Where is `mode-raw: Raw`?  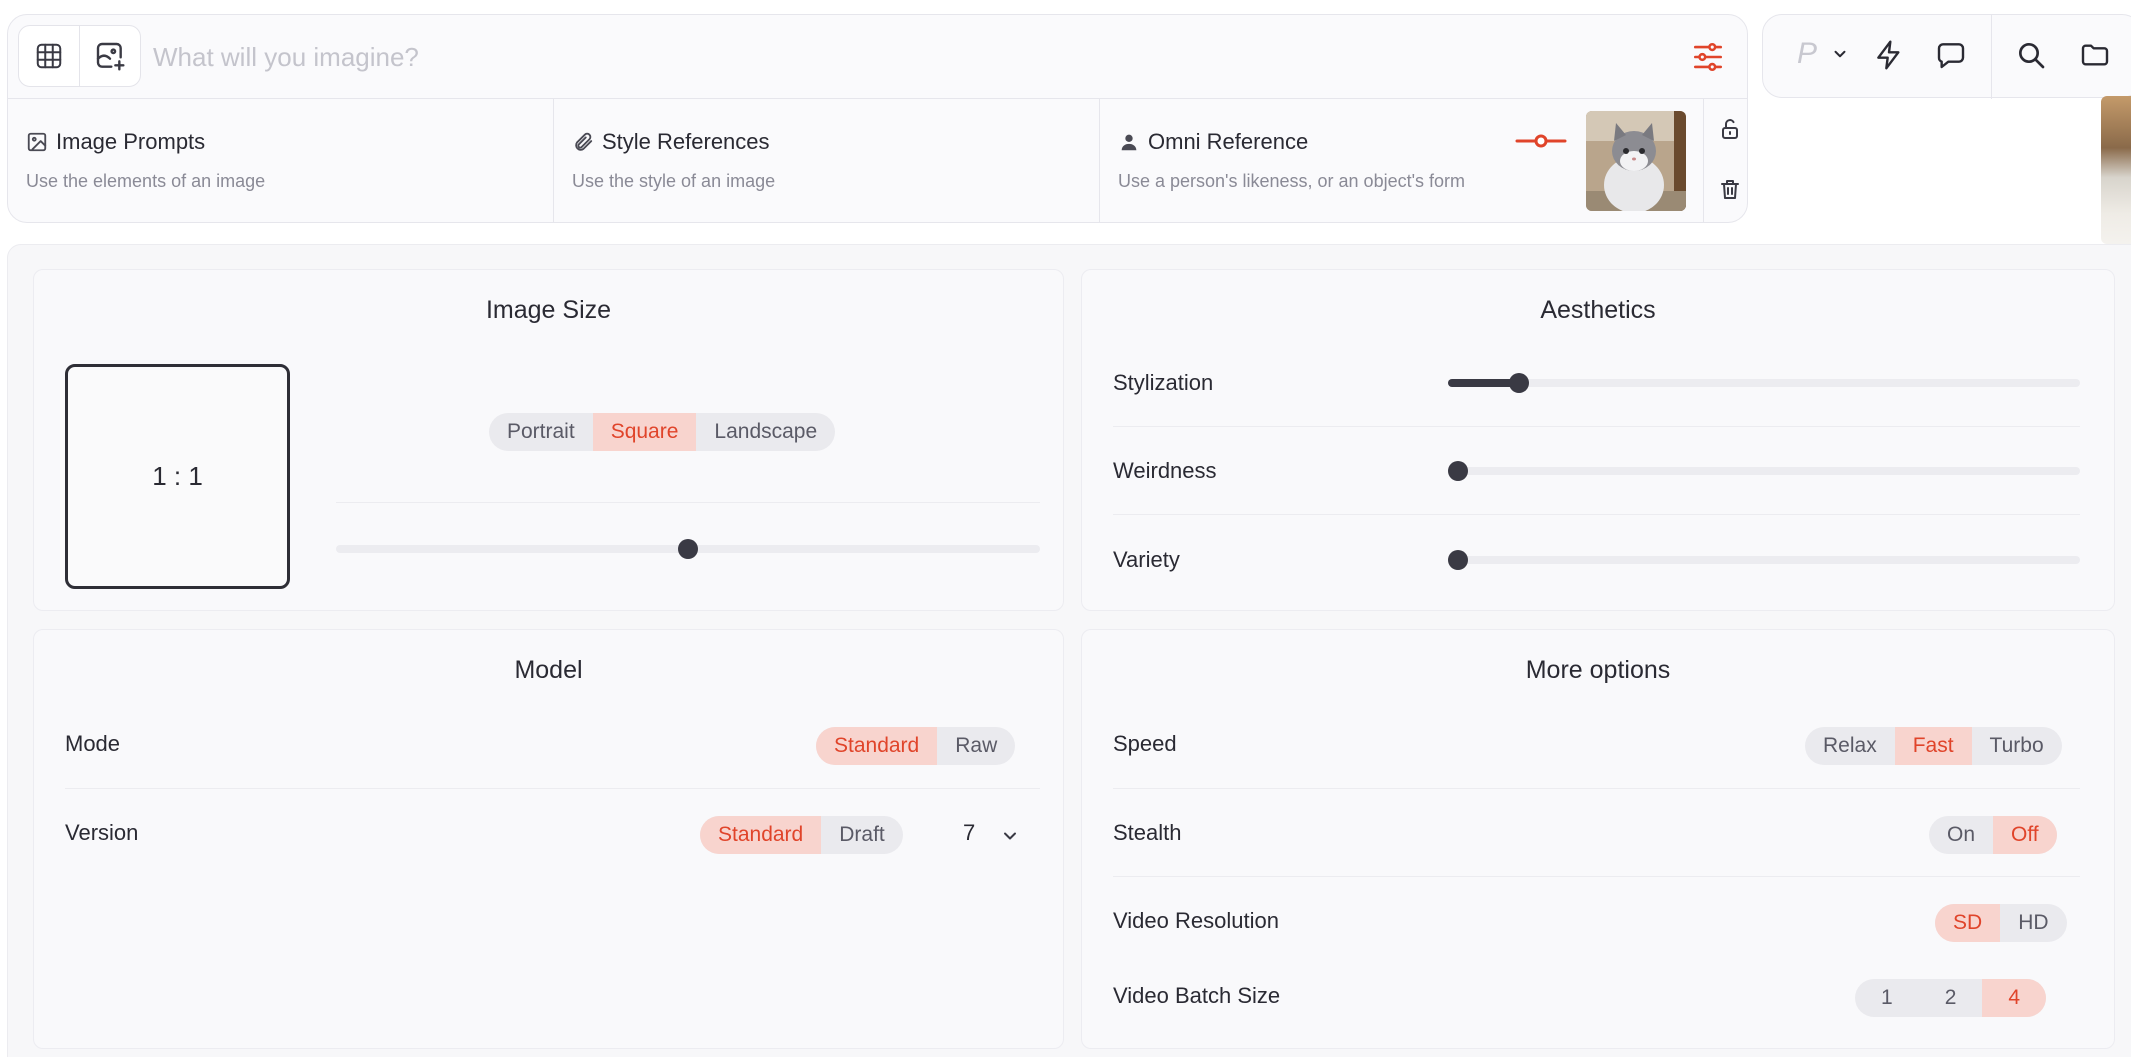 mode-raw: Raw is located at coordinates (976, 746).